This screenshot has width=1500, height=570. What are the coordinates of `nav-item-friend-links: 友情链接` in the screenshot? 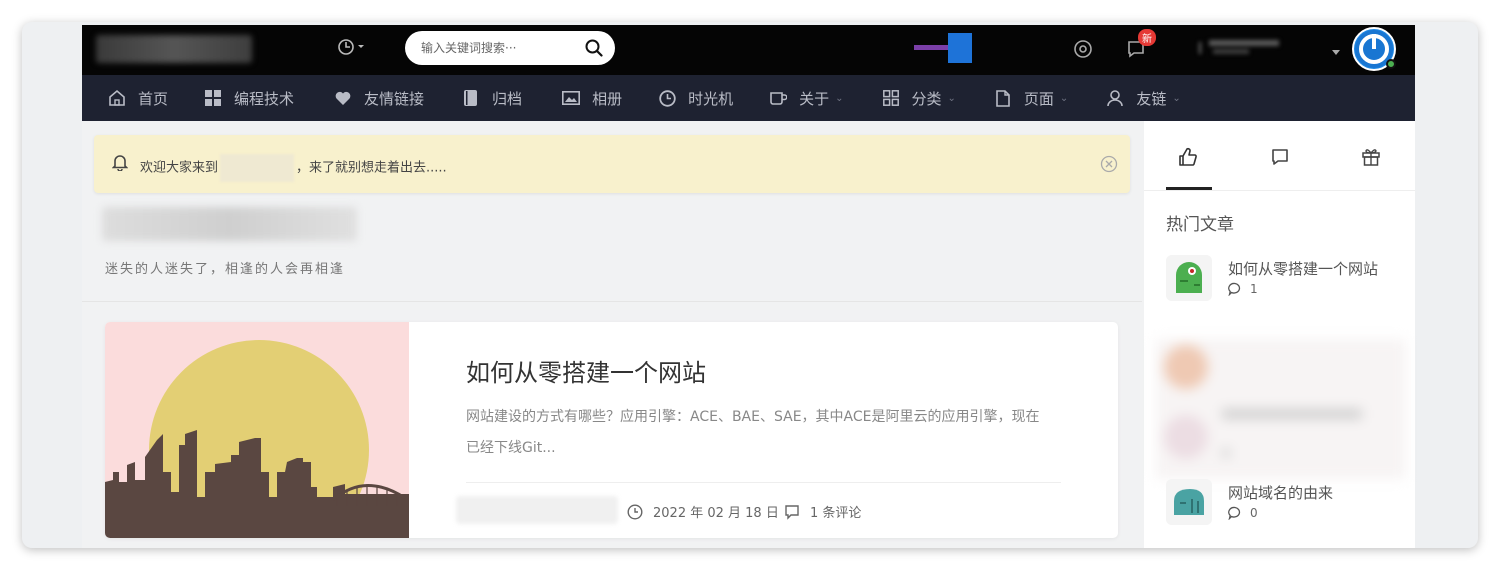 It's located at (379, 98).